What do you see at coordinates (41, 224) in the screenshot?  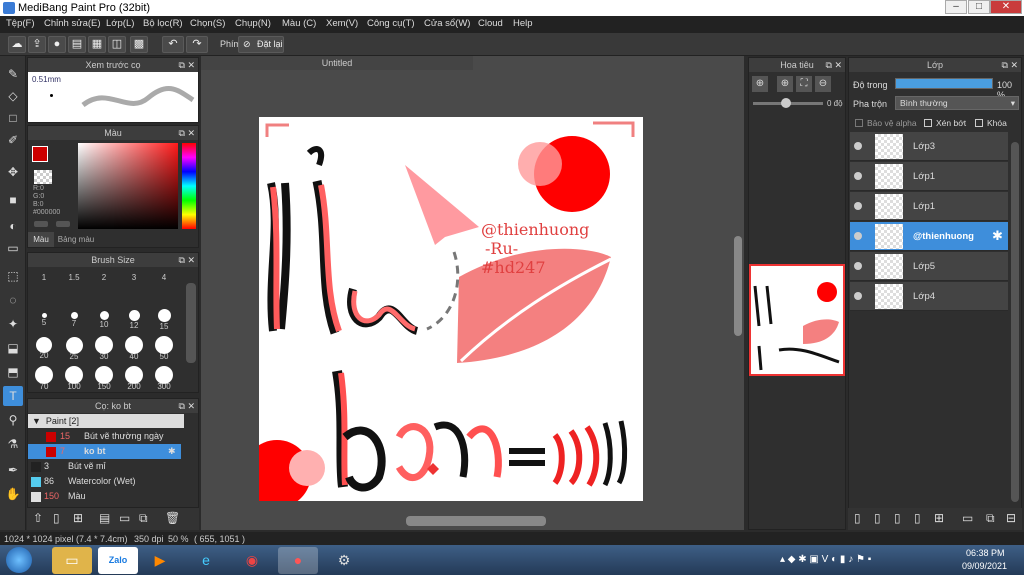 I see `color-opt-a` at bounding box center [41, 224].